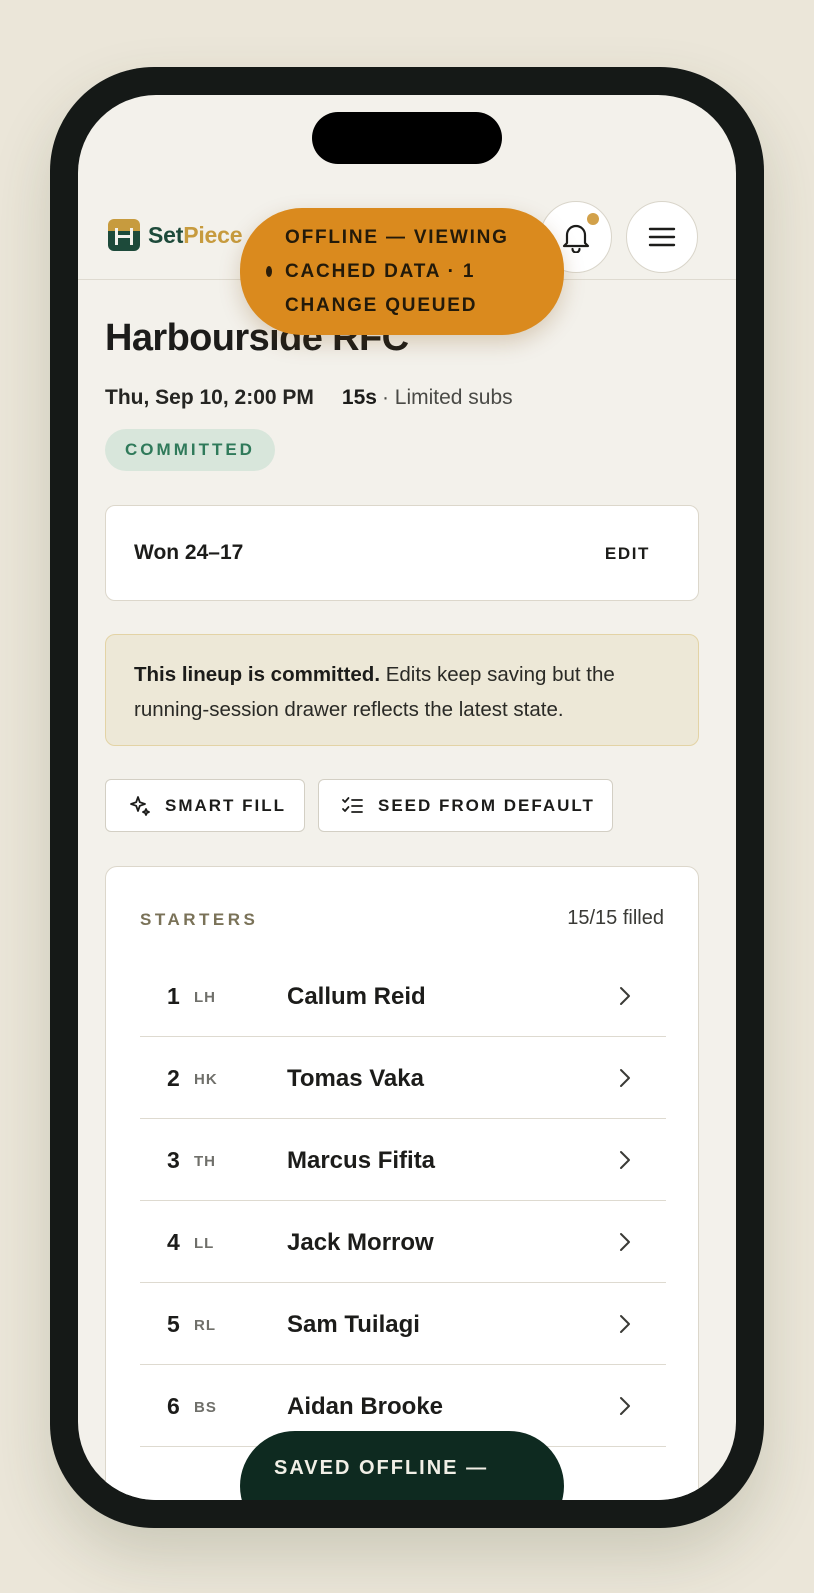 Image resolution: width=814 pixels, height=1593 pixels. I want to click on dynamic-island, so click(407, 138).